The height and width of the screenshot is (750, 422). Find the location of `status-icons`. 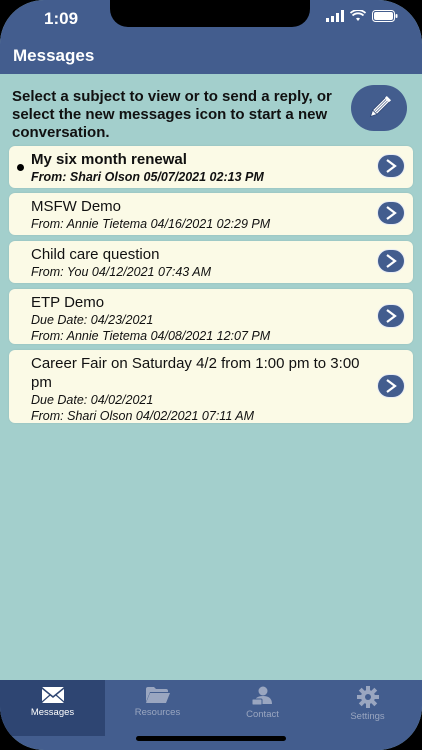

status-icons is located at coordinates (362, 16).